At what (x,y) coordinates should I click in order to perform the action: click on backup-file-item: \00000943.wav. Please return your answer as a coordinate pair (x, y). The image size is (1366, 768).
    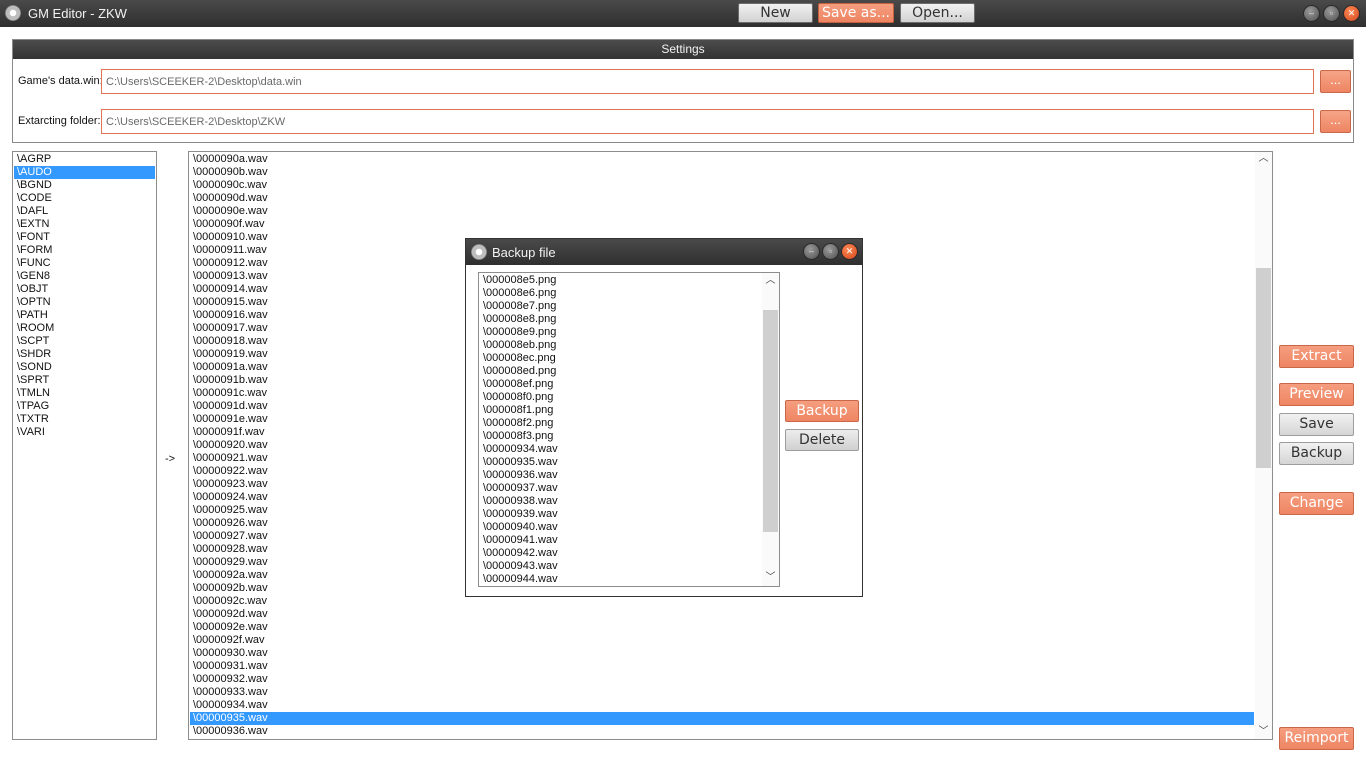
    Looking at the image, I should click on (620, 566).